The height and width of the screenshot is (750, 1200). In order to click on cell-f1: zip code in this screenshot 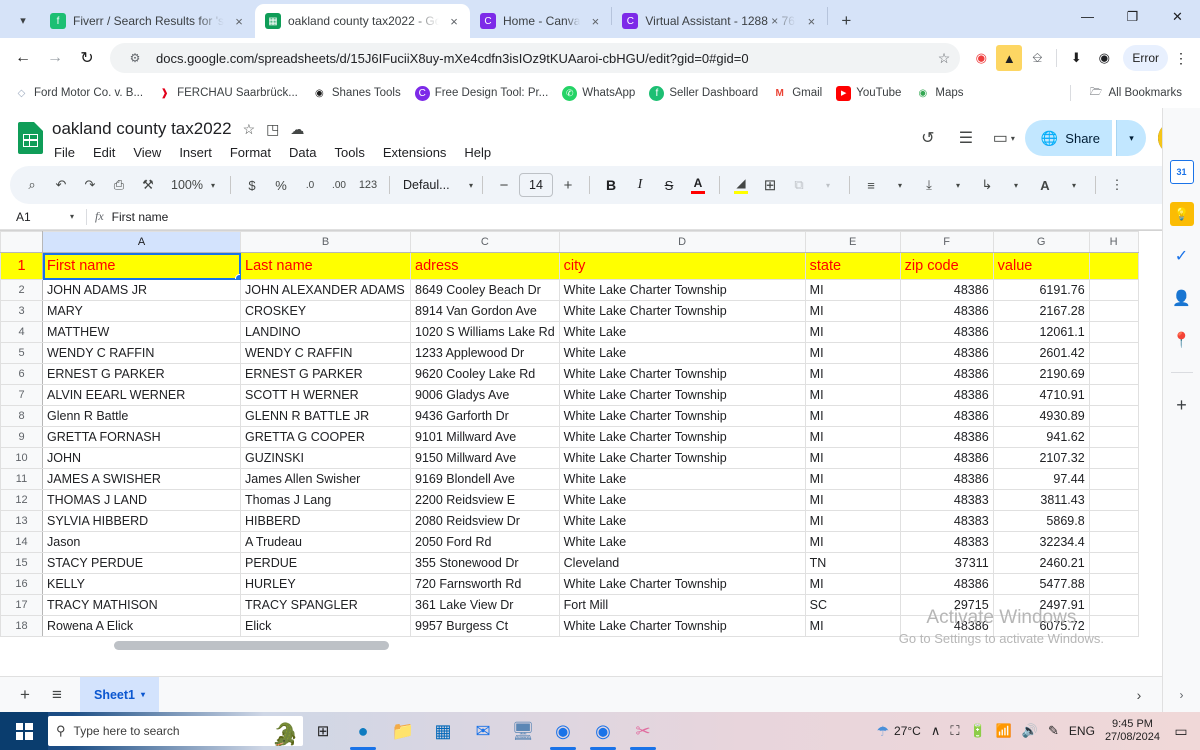, I will do `click(946, 266)`.